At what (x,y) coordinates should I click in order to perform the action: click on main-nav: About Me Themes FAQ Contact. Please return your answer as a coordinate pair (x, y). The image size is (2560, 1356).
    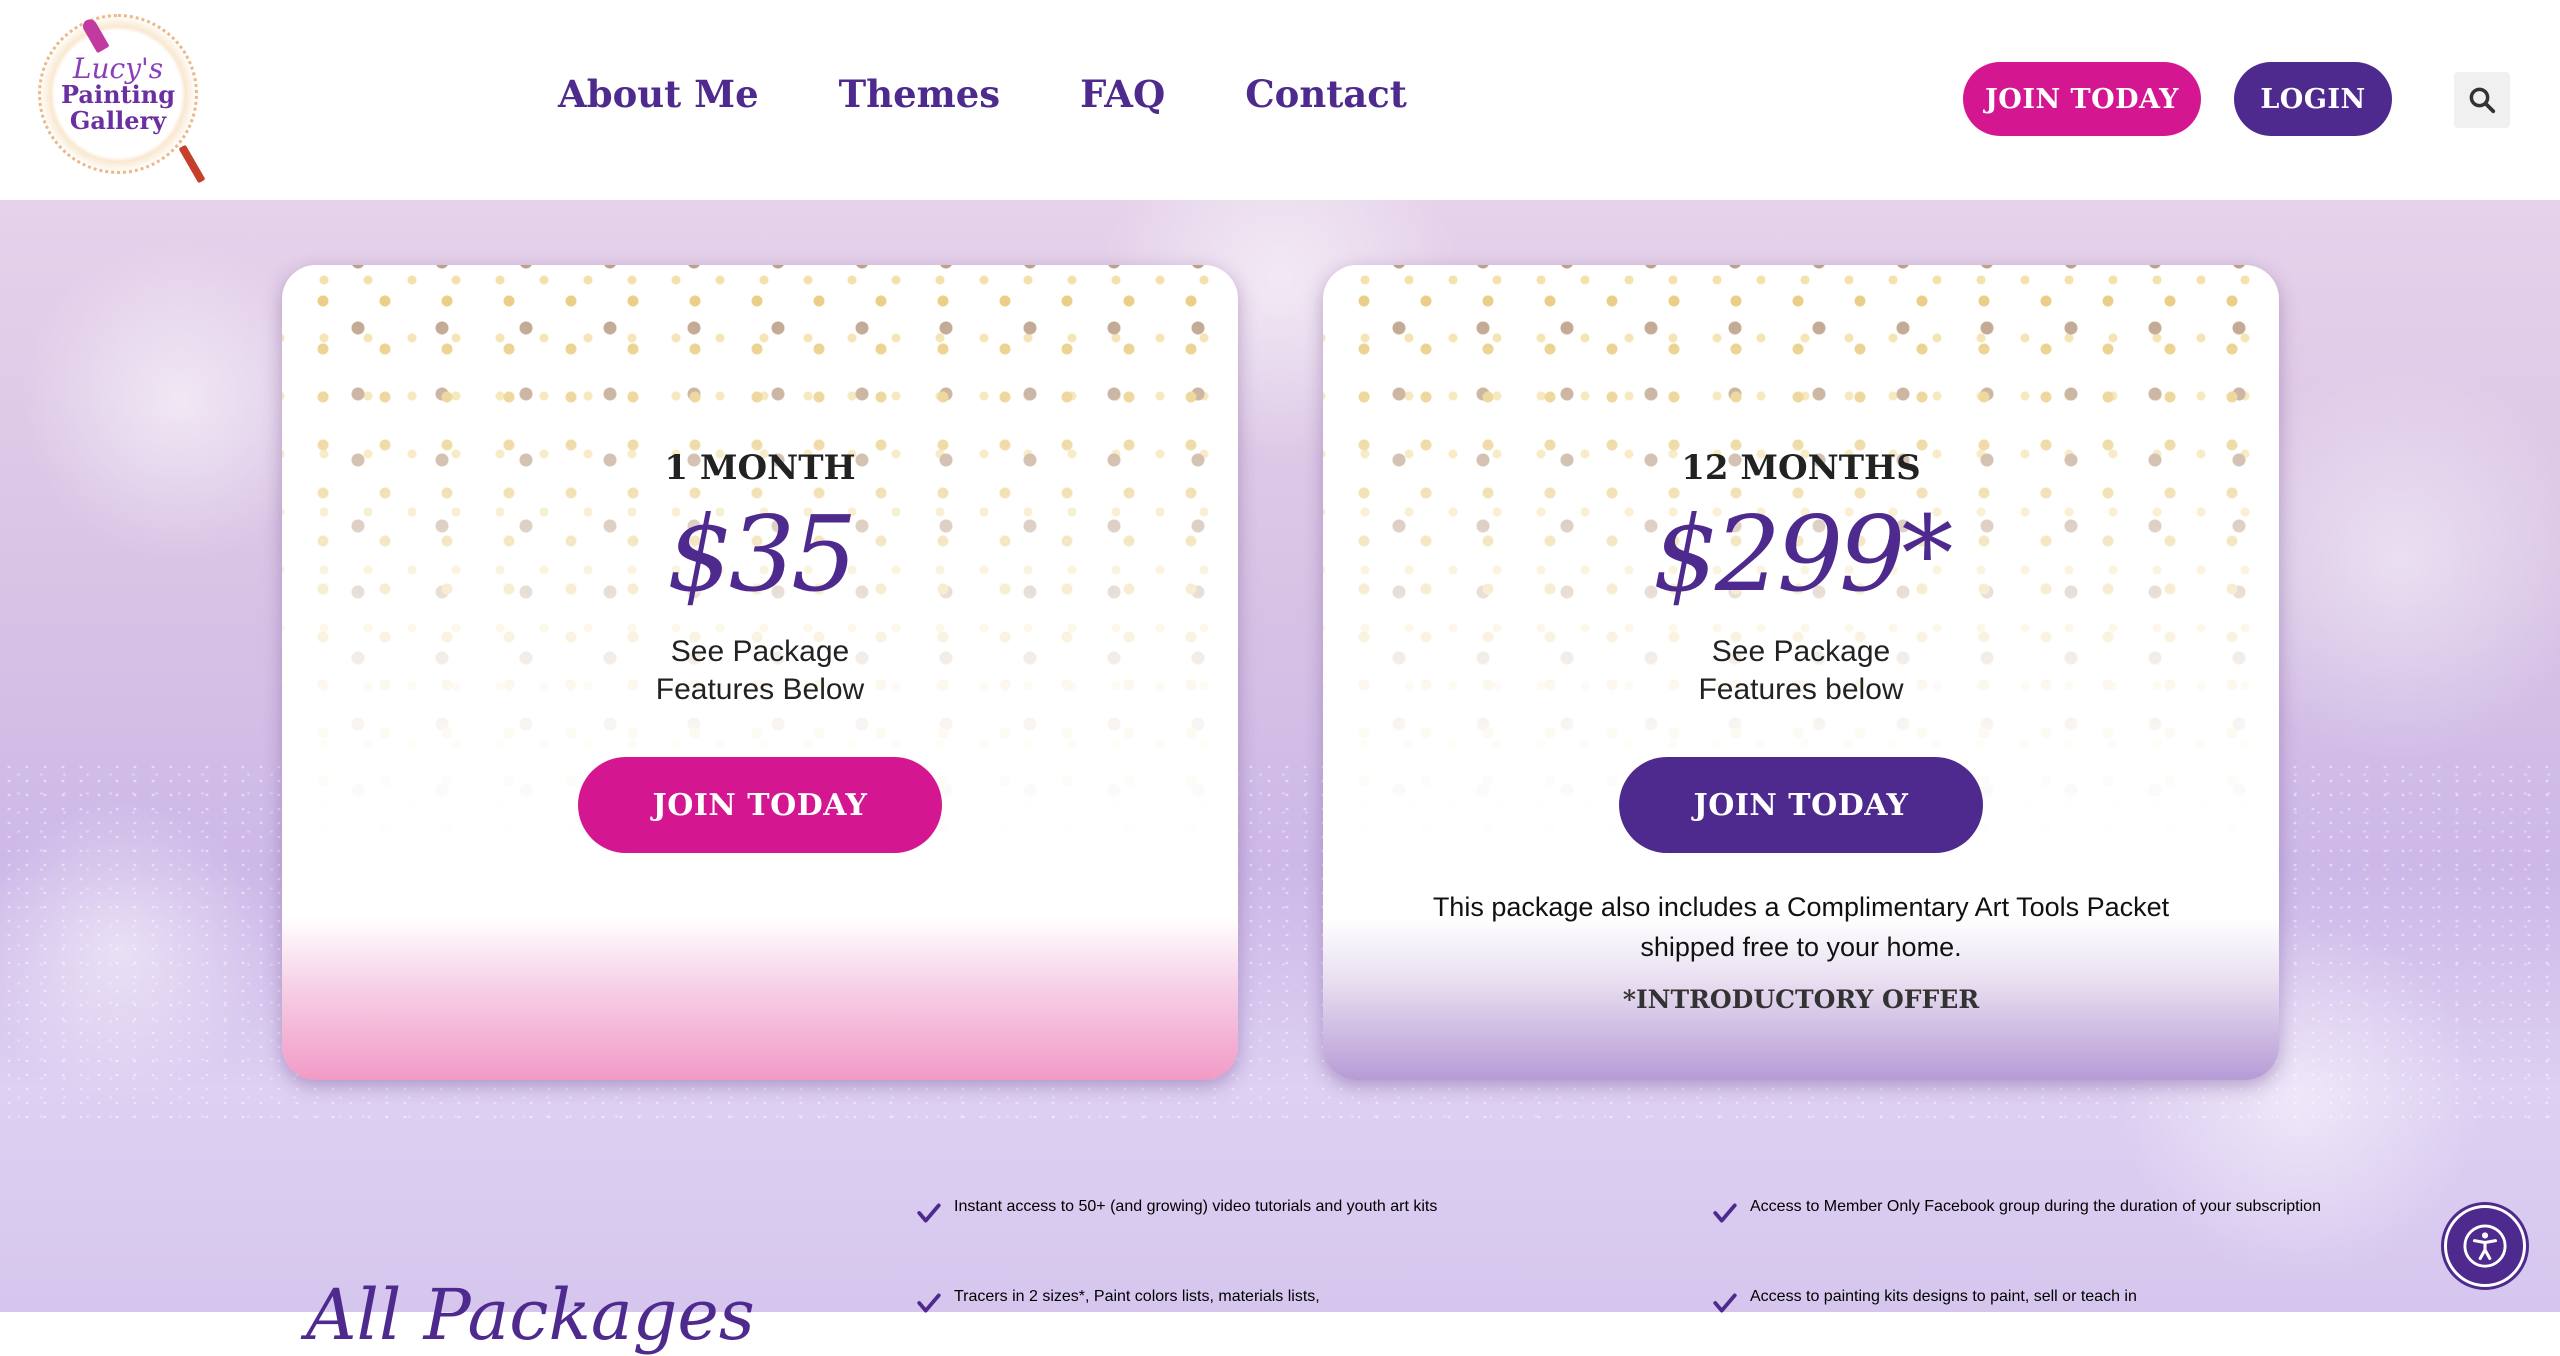
    Looking at the image, I should click on (982, 94).